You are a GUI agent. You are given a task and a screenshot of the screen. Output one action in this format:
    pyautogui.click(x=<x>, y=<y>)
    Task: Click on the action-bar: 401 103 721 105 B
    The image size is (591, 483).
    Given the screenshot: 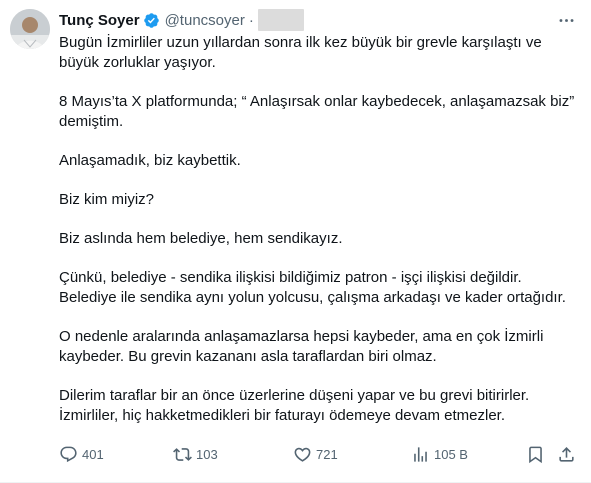 What is the action you would take?
    pyautogui.click(x=320, y=454)
    